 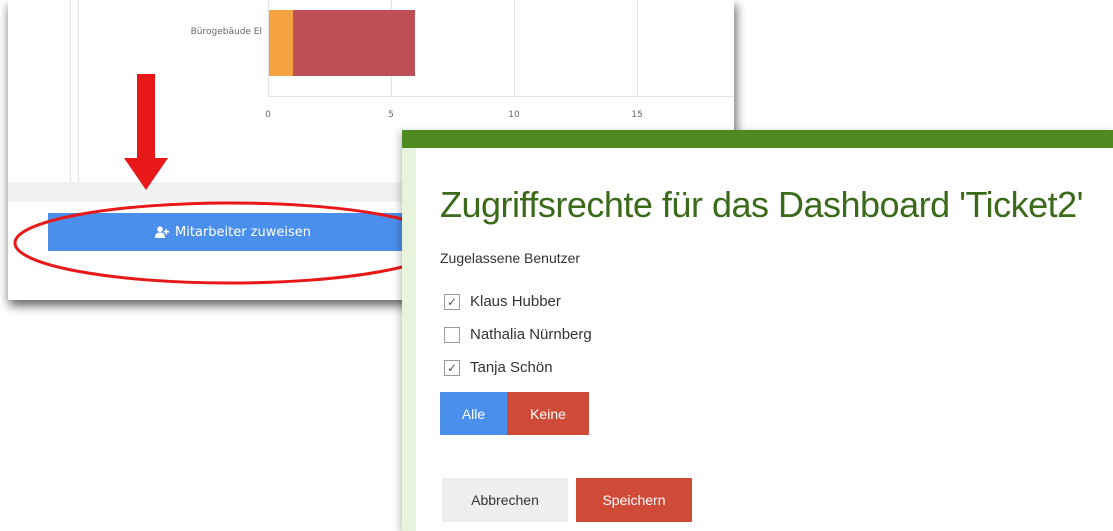 I want to click on axis-tick-label: 10, so click(x=514, y=115).